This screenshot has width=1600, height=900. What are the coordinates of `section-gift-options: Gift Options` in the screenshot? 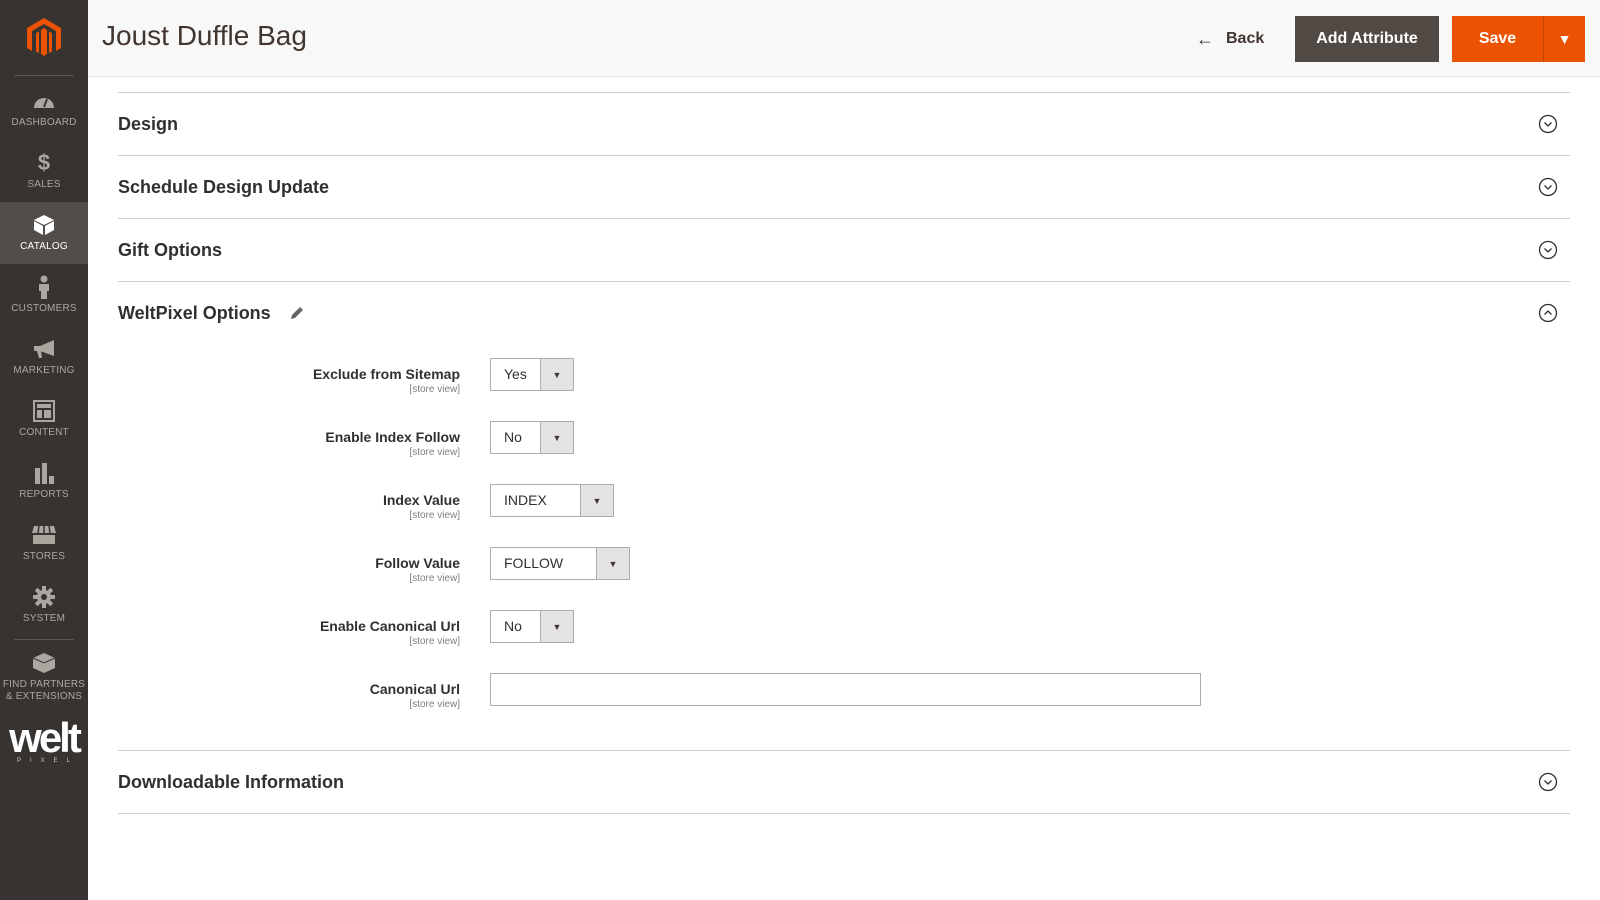 It's located at (844, 249).